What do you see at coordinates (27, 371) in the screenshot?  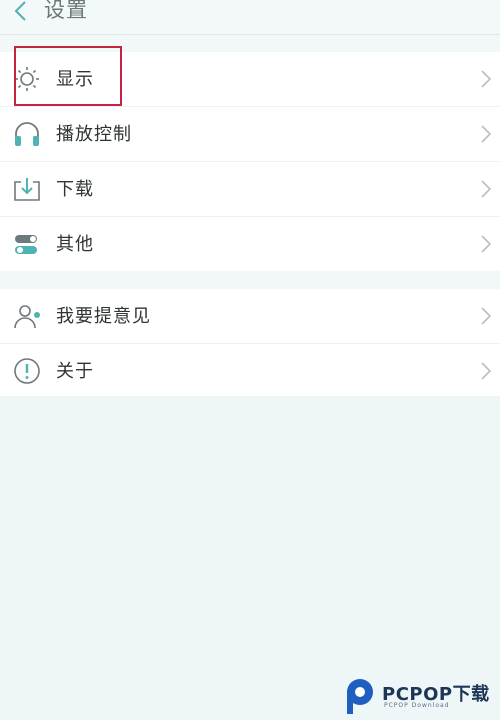 I see `info-circle-icon` at bounding box center [27, 371].